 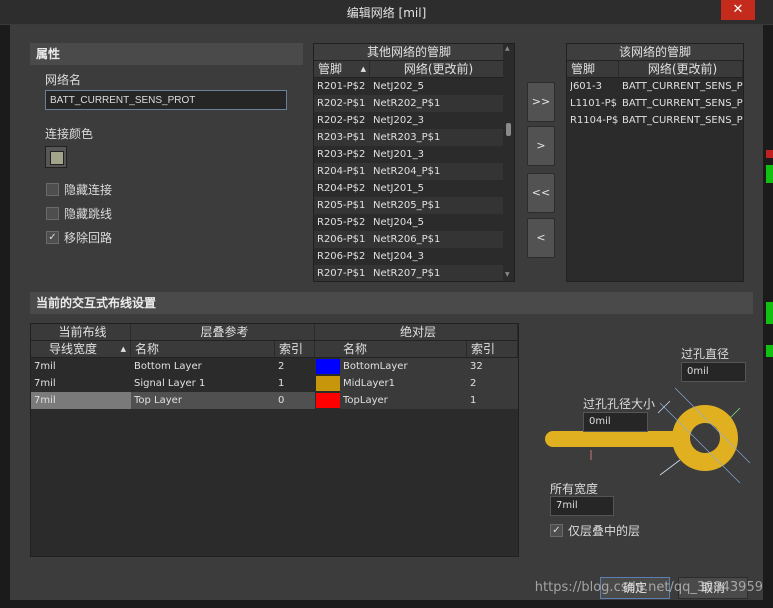 What do you see at coordinates (52, 213) in the screenshot?
I see `hide-jump-checkbox` at bounding box center [52, 213].